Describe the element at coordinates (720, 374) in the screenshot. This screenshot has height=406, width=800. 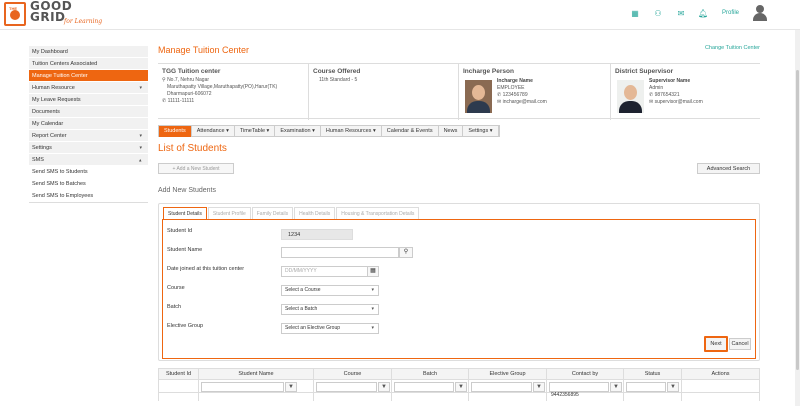
I see `col-actions: Actions` at that location.